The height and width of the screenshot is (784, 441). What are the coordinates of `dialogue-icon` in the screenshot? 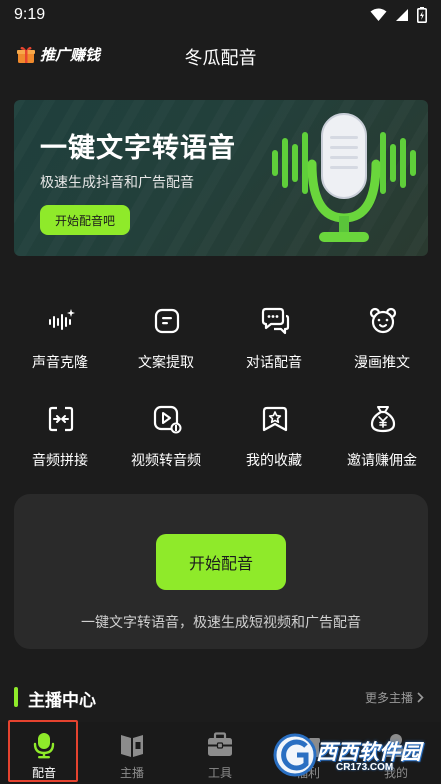 It's located at (275, 321).